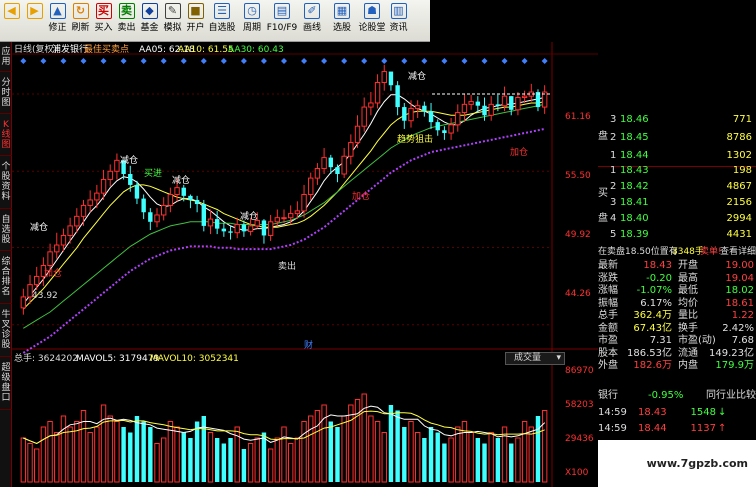  What do you see at coordinates (613, 218) in the screenshot?
I see `order-level: 4` at bounding box center [613, 218].